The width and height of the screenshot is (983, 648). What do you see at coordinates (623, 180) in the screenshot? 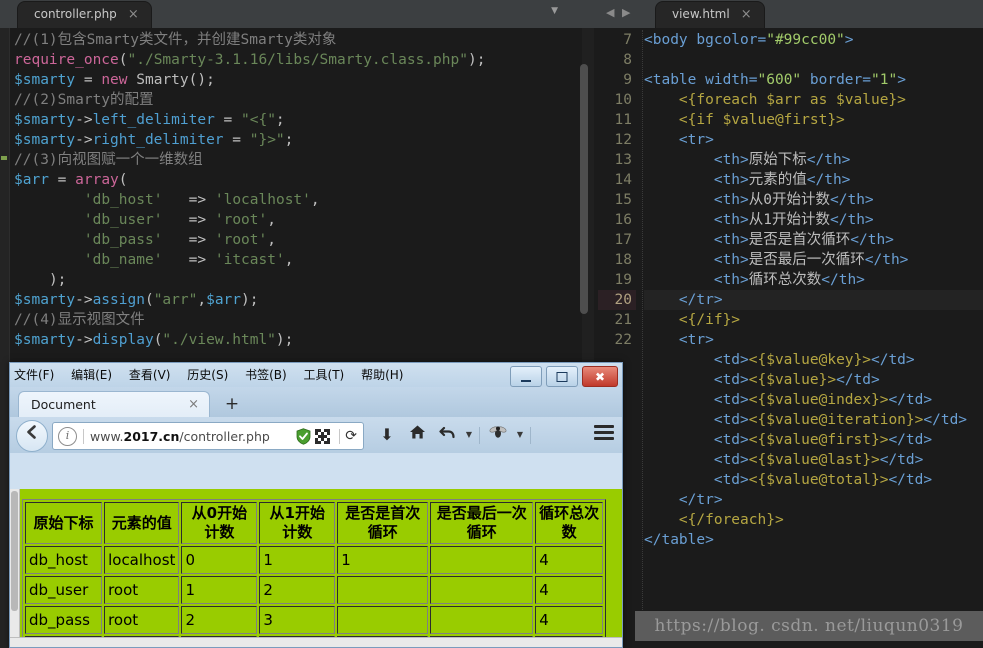
I see `line-number: 14` at bounding box center [623, 180].